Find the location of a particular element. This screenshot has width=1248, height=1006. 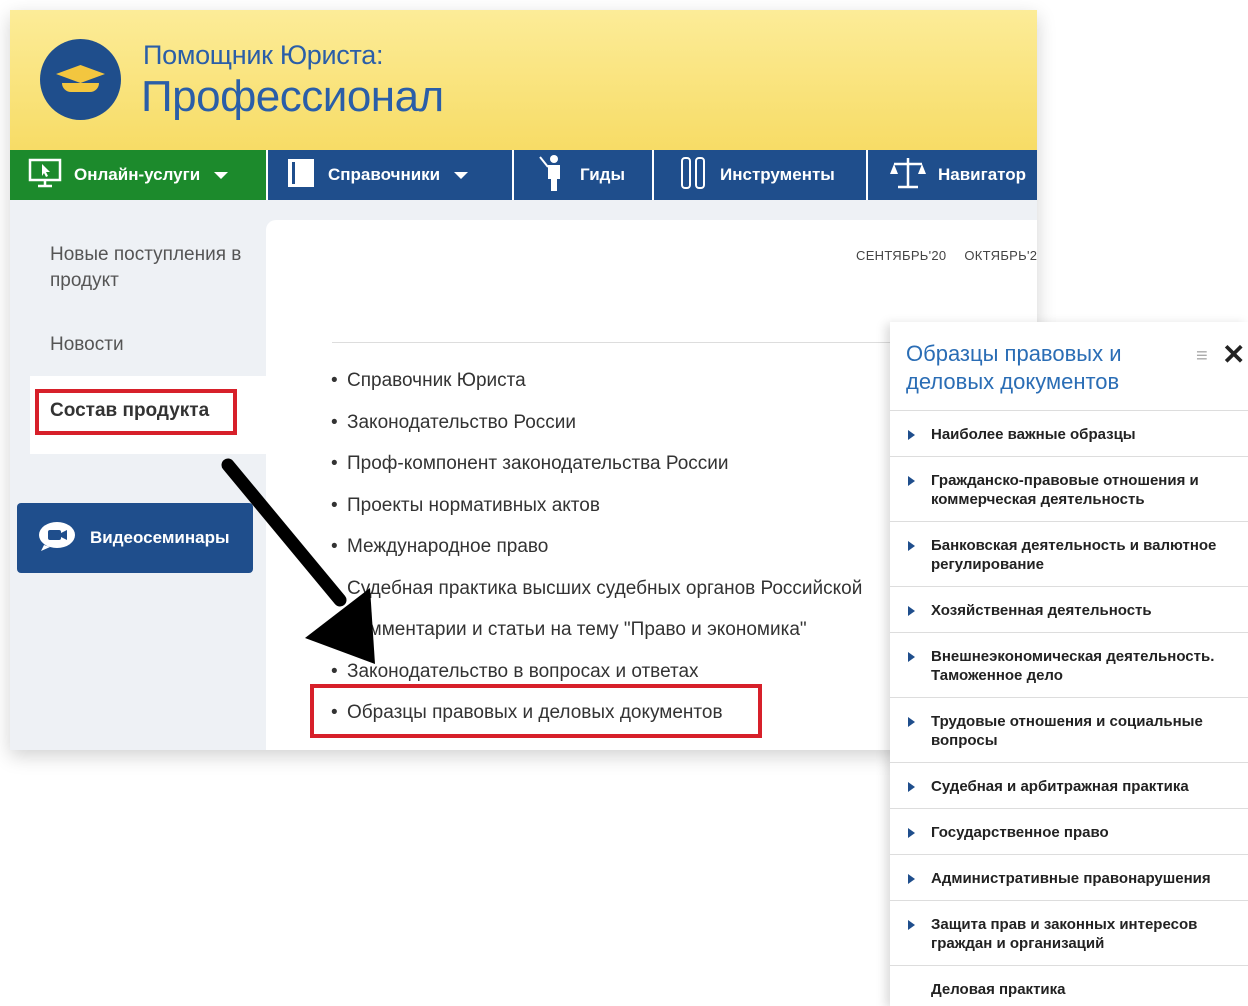

nav-reference-books: Справочники is located at coordinates (391, 175).